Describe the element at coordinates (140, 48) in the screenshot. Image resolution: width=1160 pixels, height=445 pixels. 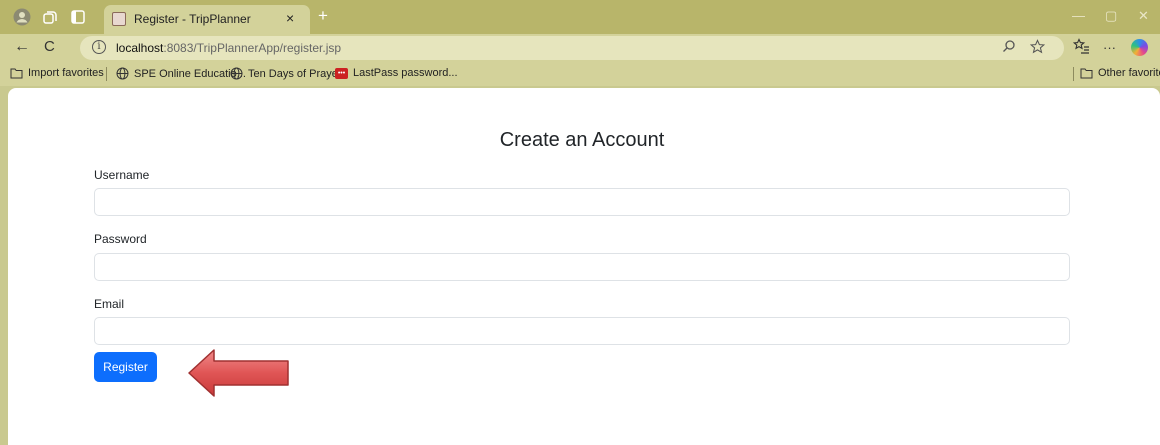
I see `url-host: localhost` at that location.